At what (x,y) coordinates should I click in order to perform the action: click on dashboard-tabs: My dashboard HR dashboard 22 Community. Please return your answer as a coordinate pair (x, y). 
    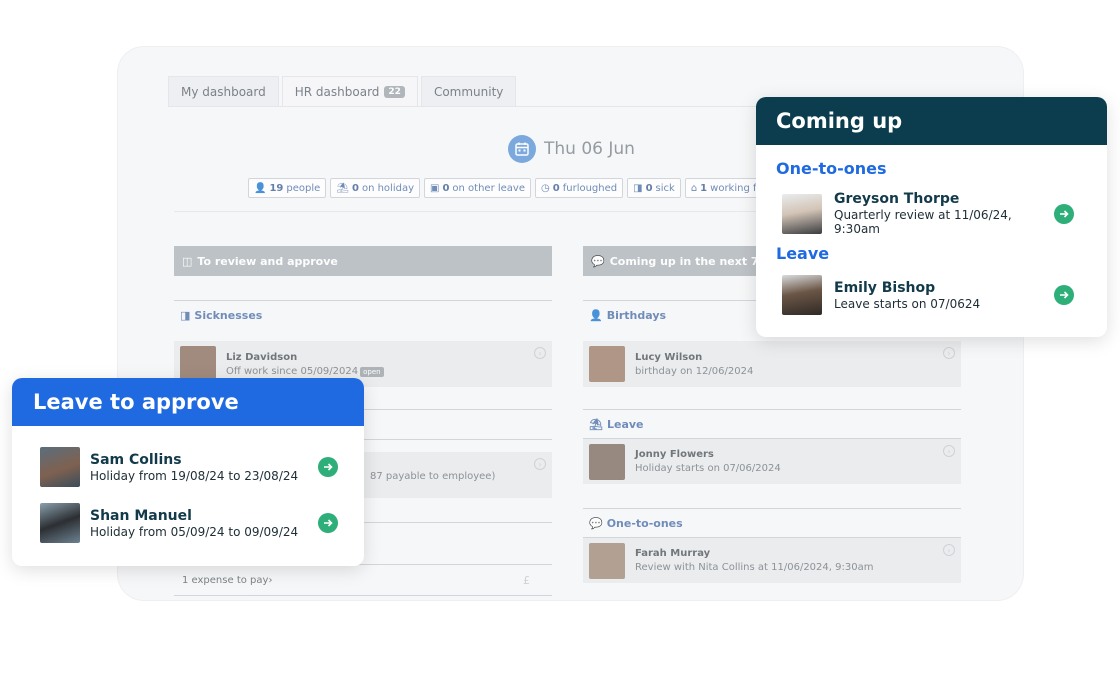
    Looking at the image, I should click on (342, 91).